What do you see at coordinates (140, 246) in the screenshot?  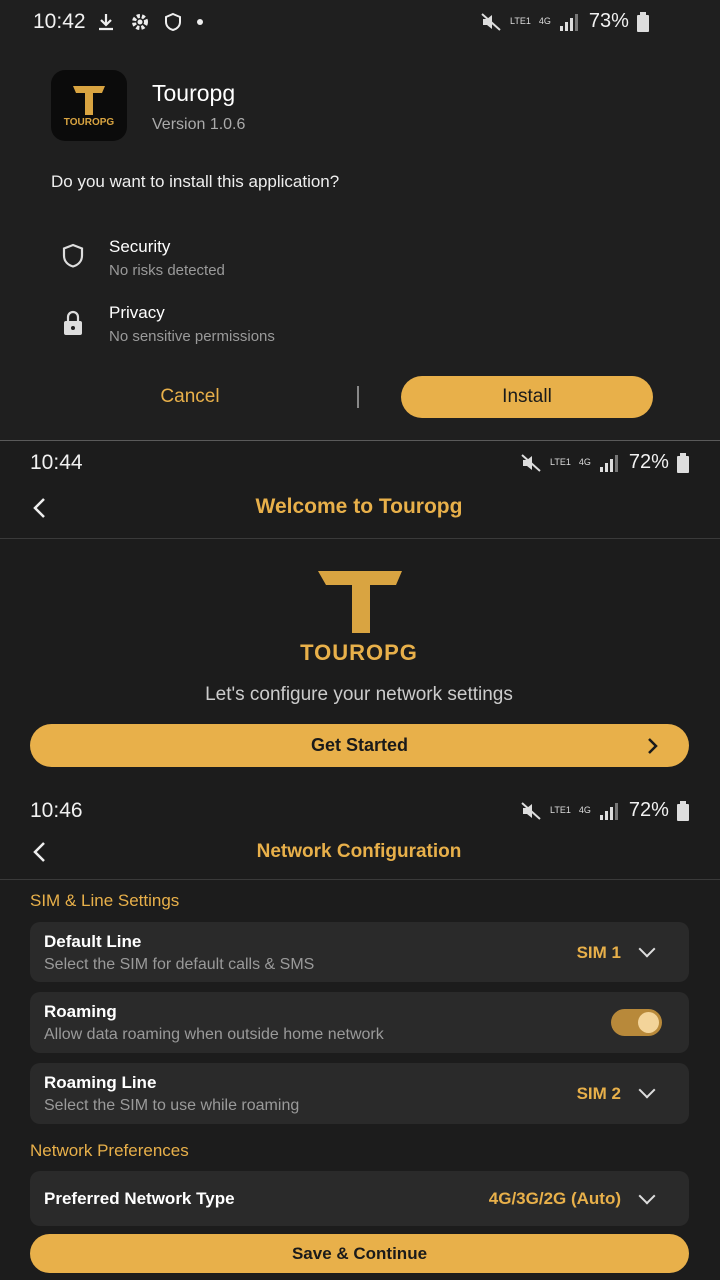 I see `security-title: Security` at bounding box center [140, 246].